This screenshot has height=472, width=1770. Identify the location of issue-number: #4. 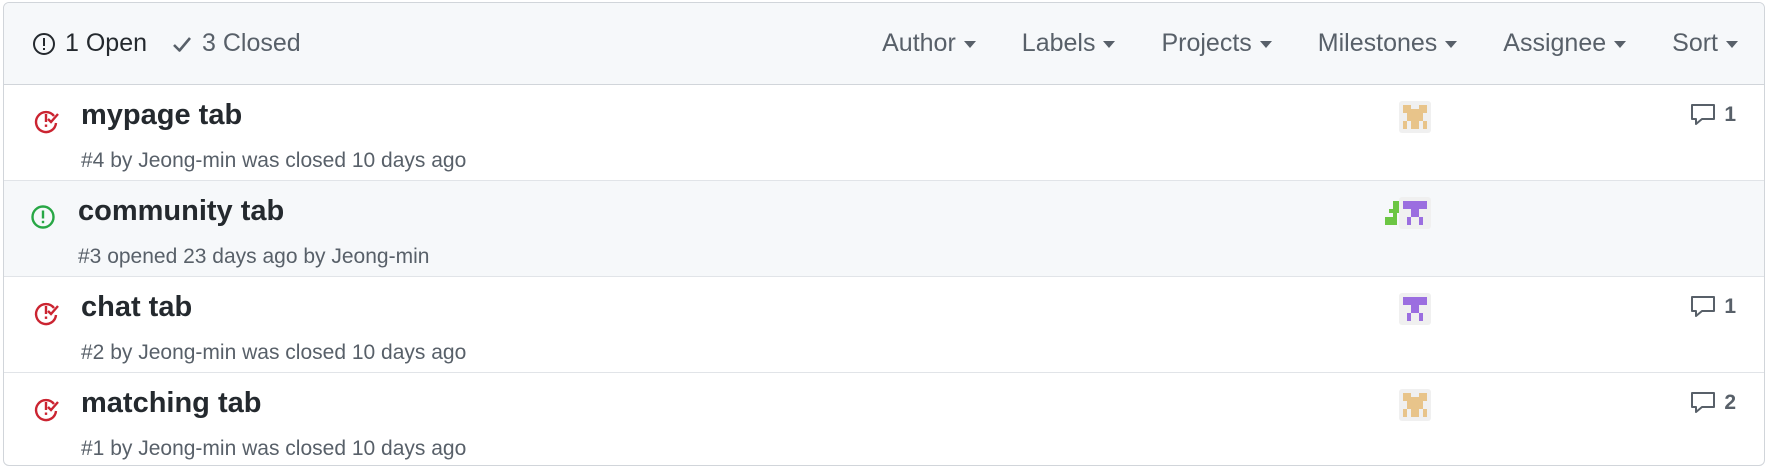
(93, 160).